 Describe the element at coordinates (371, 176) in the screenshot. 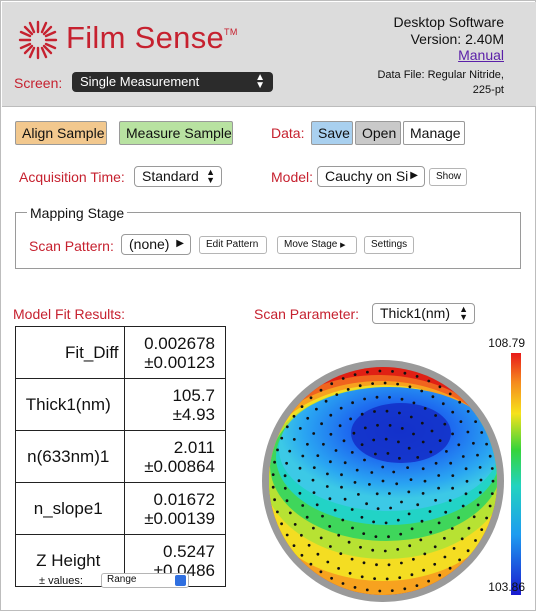

I see `model-select: Cauchy on Si ▶` at that location.